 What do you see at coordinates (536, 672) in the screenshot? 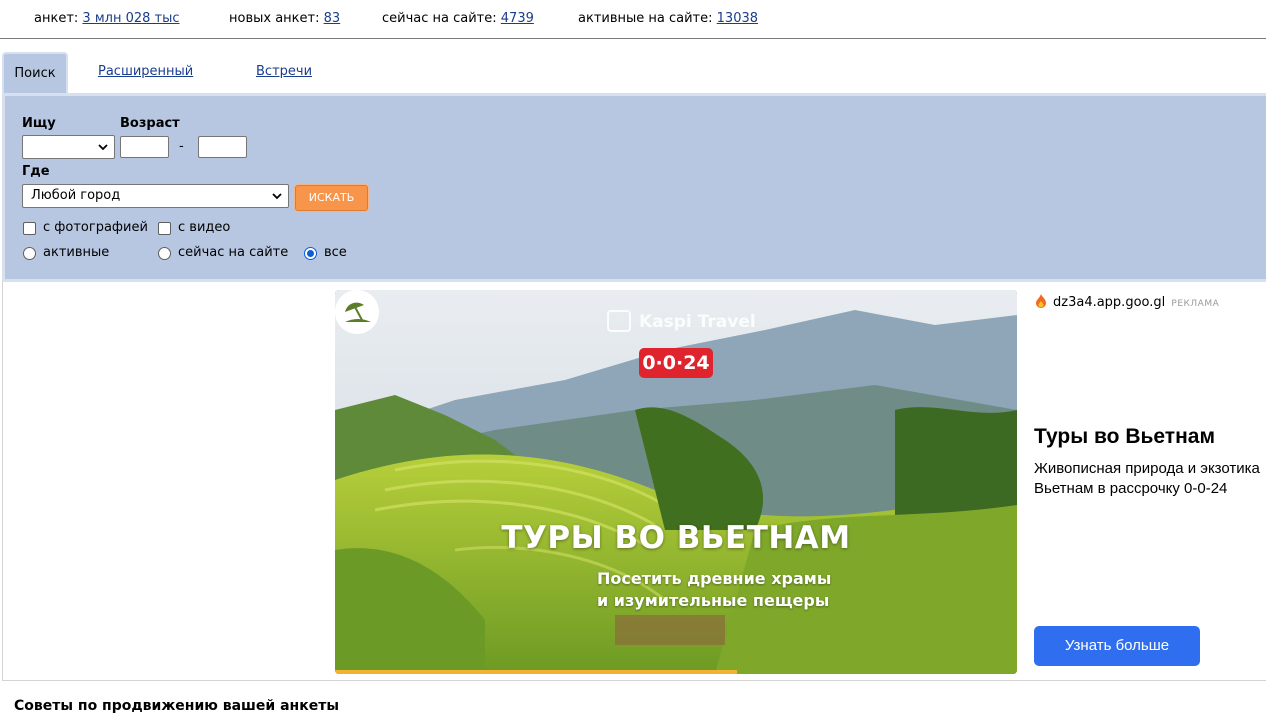
I see `video-progress-bar` at bounding box center [536, 672].